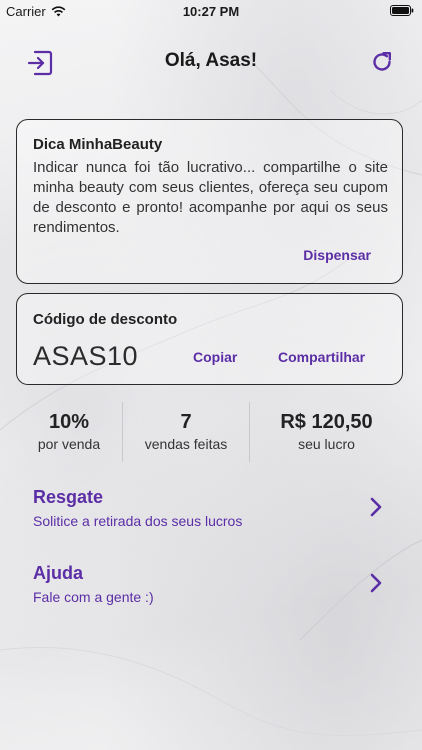 The image size is (422, 750). What do you see at coordinates (86, 356) in the screenshot?
I see `discount-code-value: ASAS10` at bounding box center [86, 356].